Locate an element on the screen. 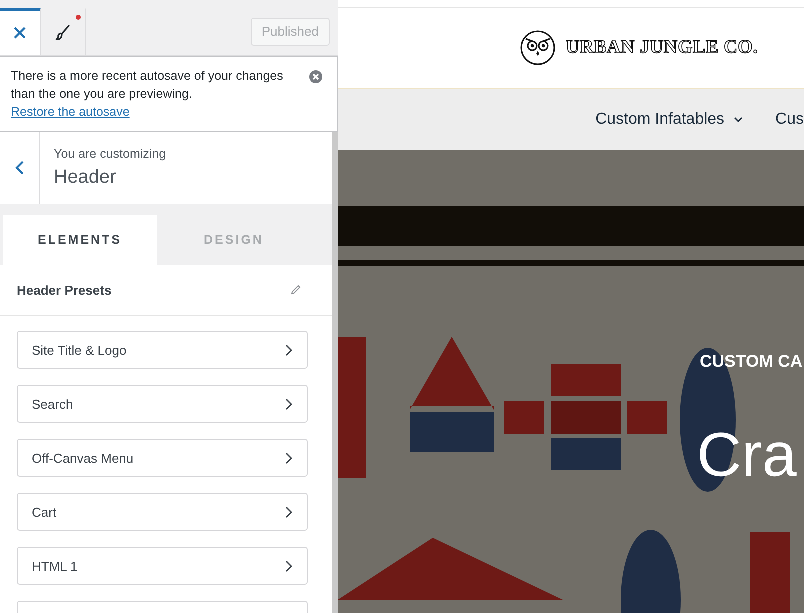  section-title: Header is located at coordinates (86, 178).